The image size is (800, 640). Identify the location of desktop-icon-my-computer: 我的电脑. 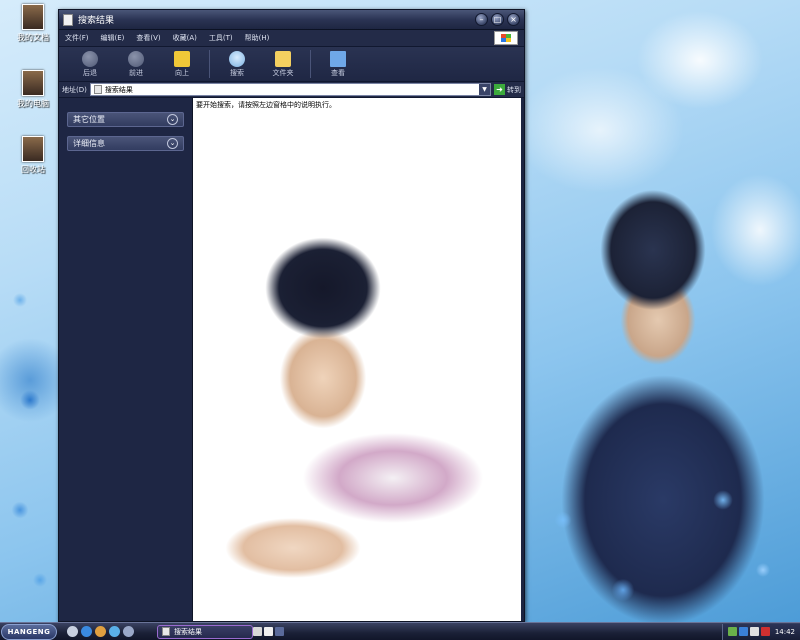
(33, 89).